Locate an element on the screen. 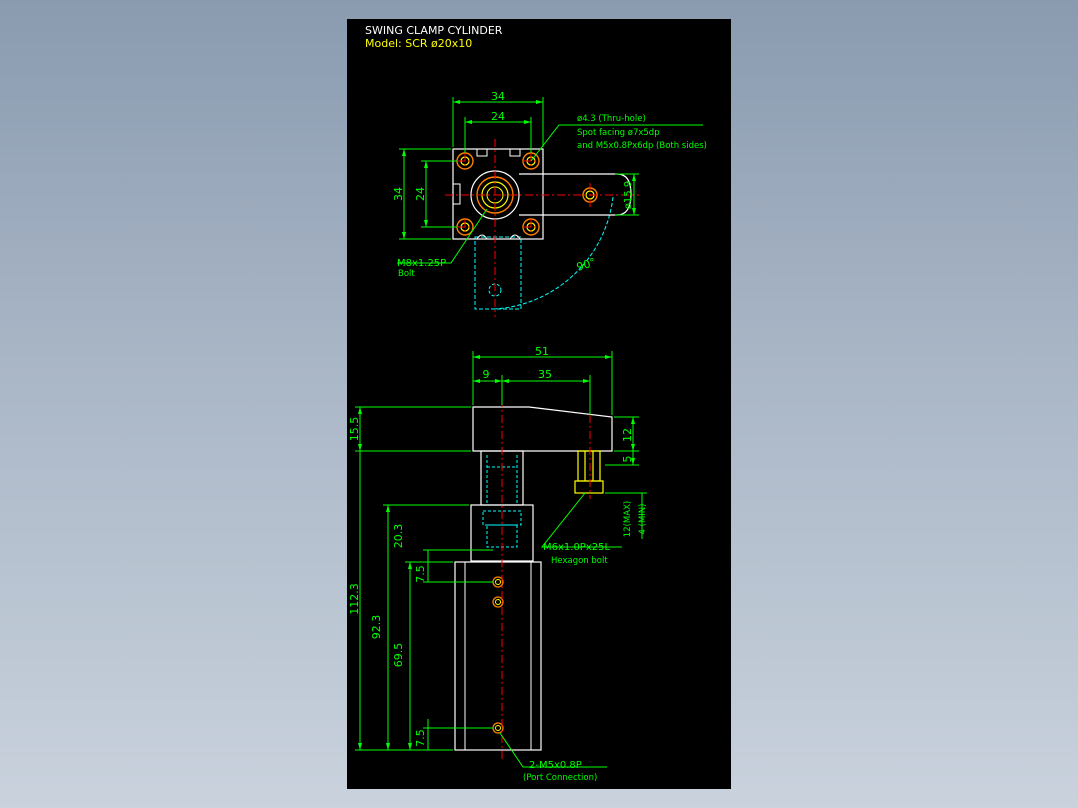 This screenshot has width=1078, height=808. drawing-title: SWING CLAMP CYLINDER is located at coordinates (434, 30).